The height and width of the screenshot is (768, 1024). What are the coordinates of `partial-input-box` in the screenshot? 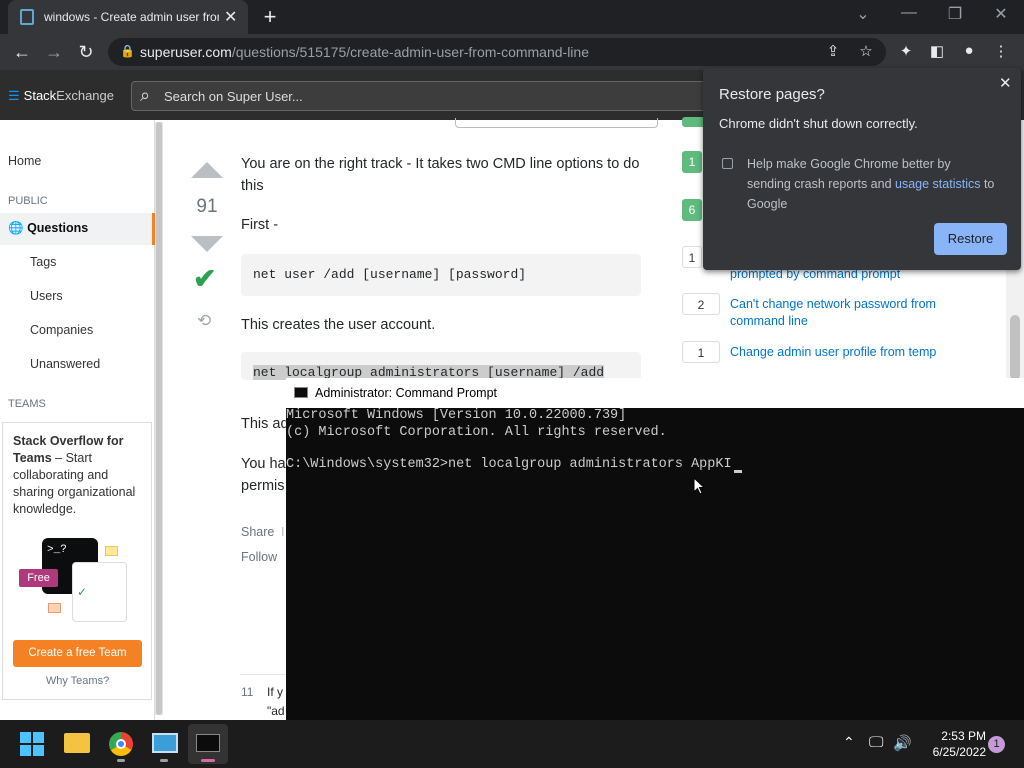 It's located at (556, 123).